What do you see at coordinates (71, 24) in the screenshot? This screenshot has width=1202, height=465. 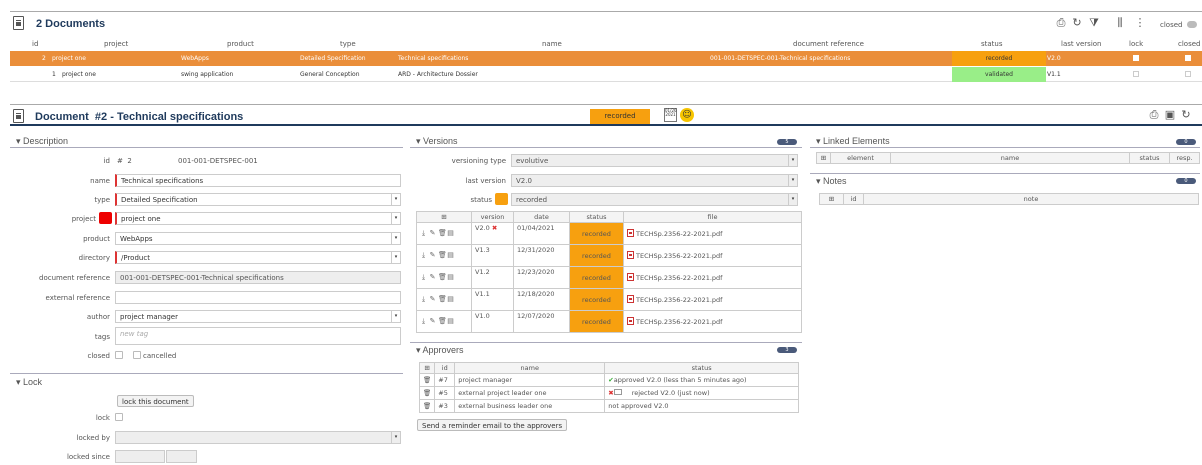 I see `list-title: 2 Documents` at bounding box center [71, 24].